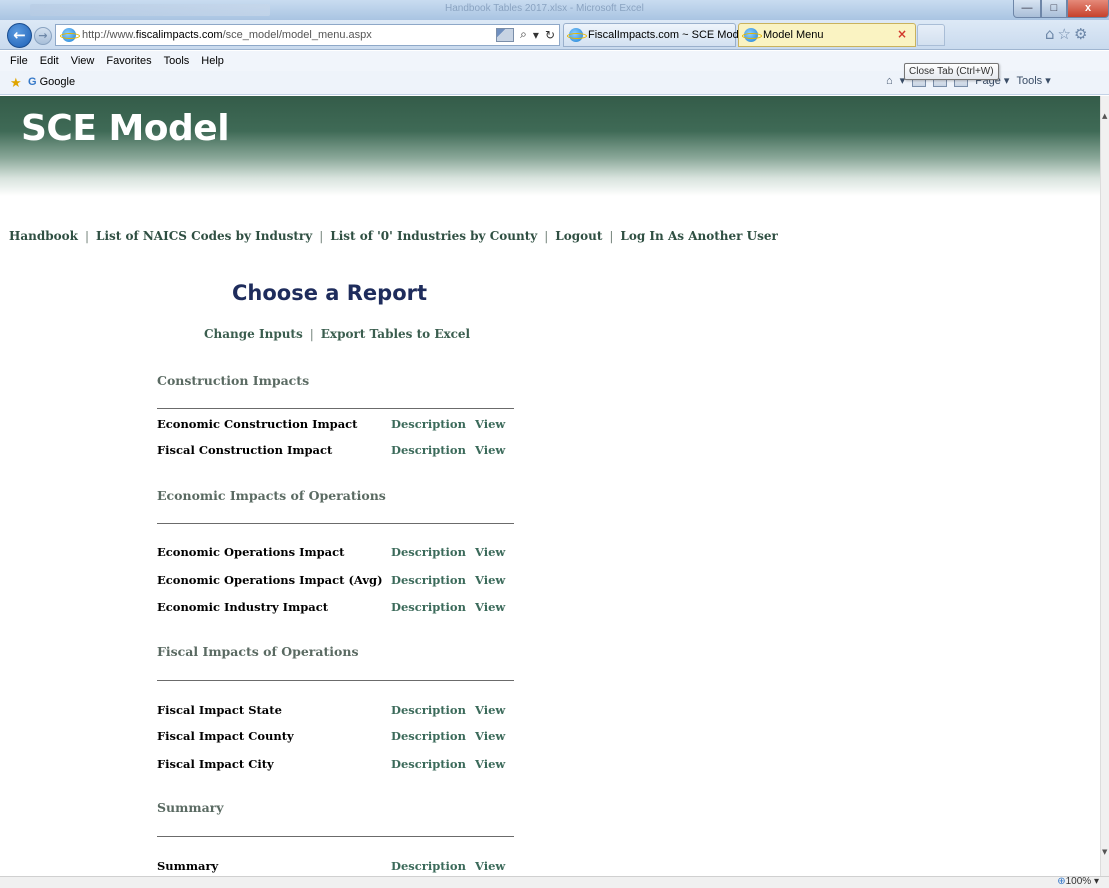  Describe the element at coordinates (827, 35) in the screenshot. I see `tab-model-menu: Model Menu ×` at that location.